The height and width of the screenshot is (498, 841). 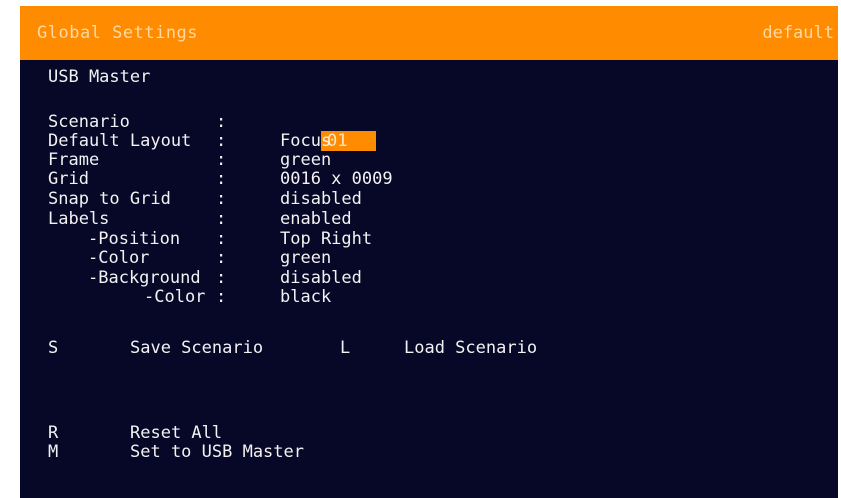 What do you see at coordinates (68, 179) in the screenshot?
I see `setting-label-grid: Grid` at bounding box center [68, 179].